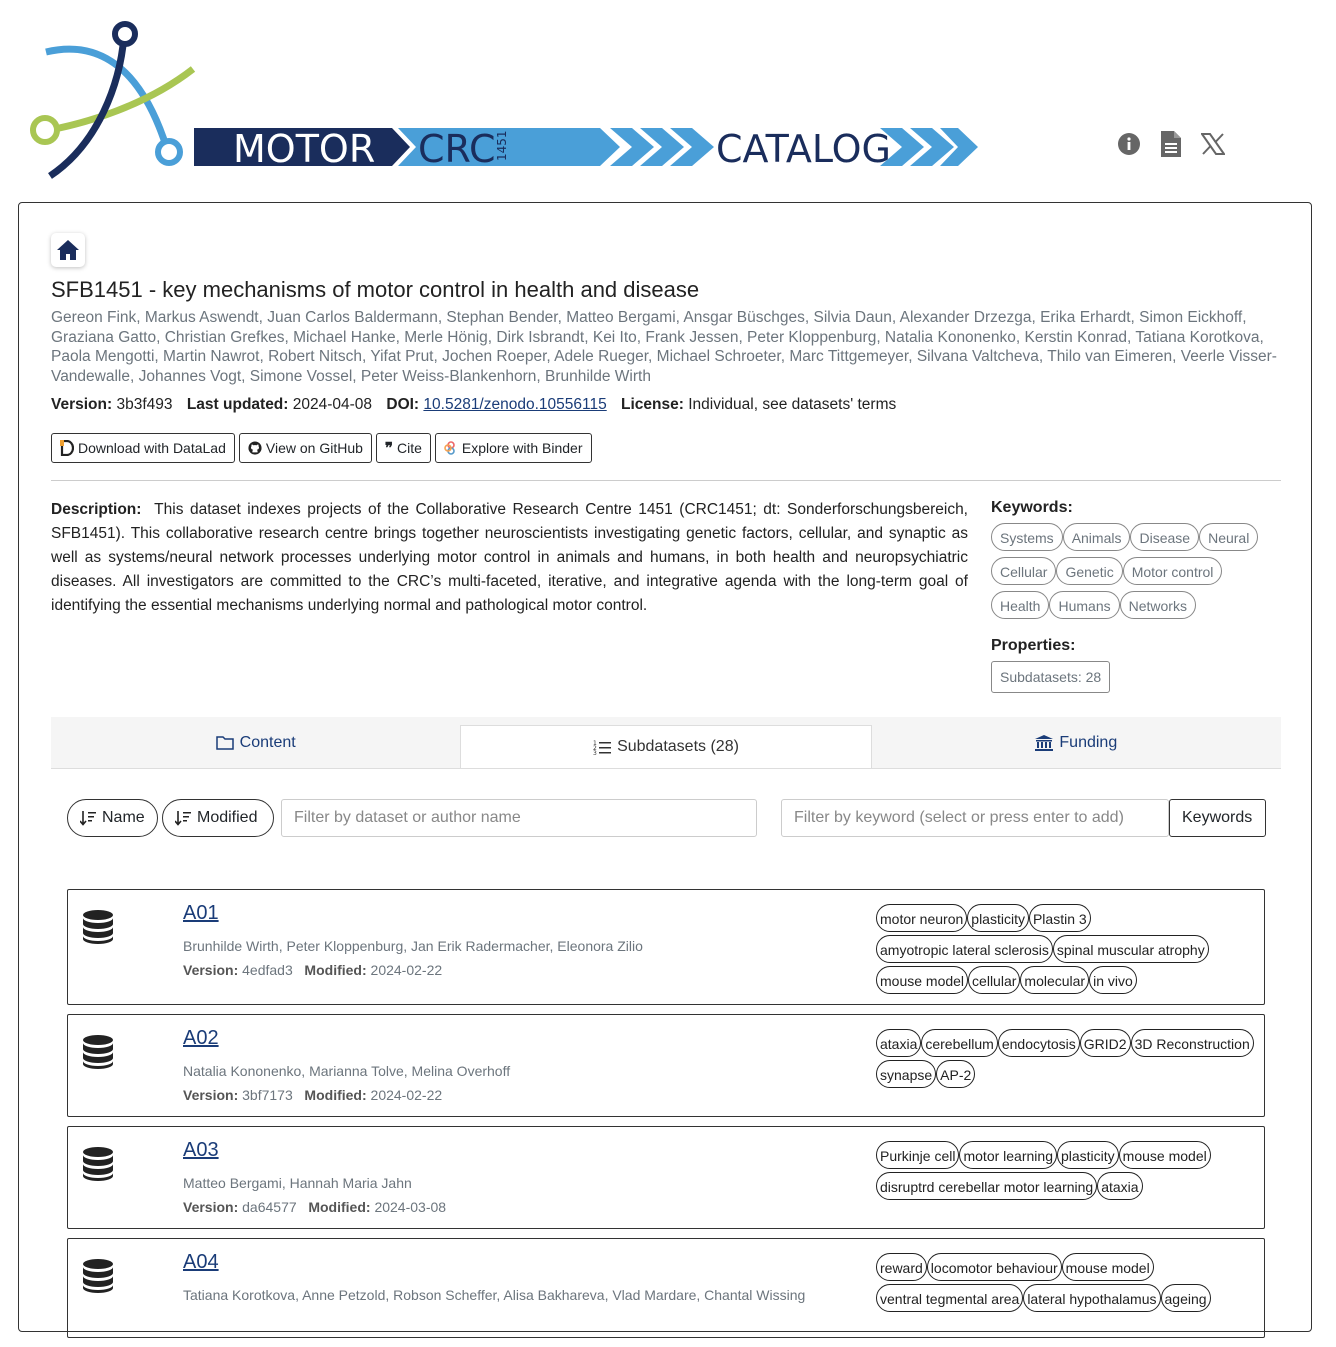 This screenshot has width=1336, height=1347. I want to click on keyword-badge: Neural, so click(1229, 537).